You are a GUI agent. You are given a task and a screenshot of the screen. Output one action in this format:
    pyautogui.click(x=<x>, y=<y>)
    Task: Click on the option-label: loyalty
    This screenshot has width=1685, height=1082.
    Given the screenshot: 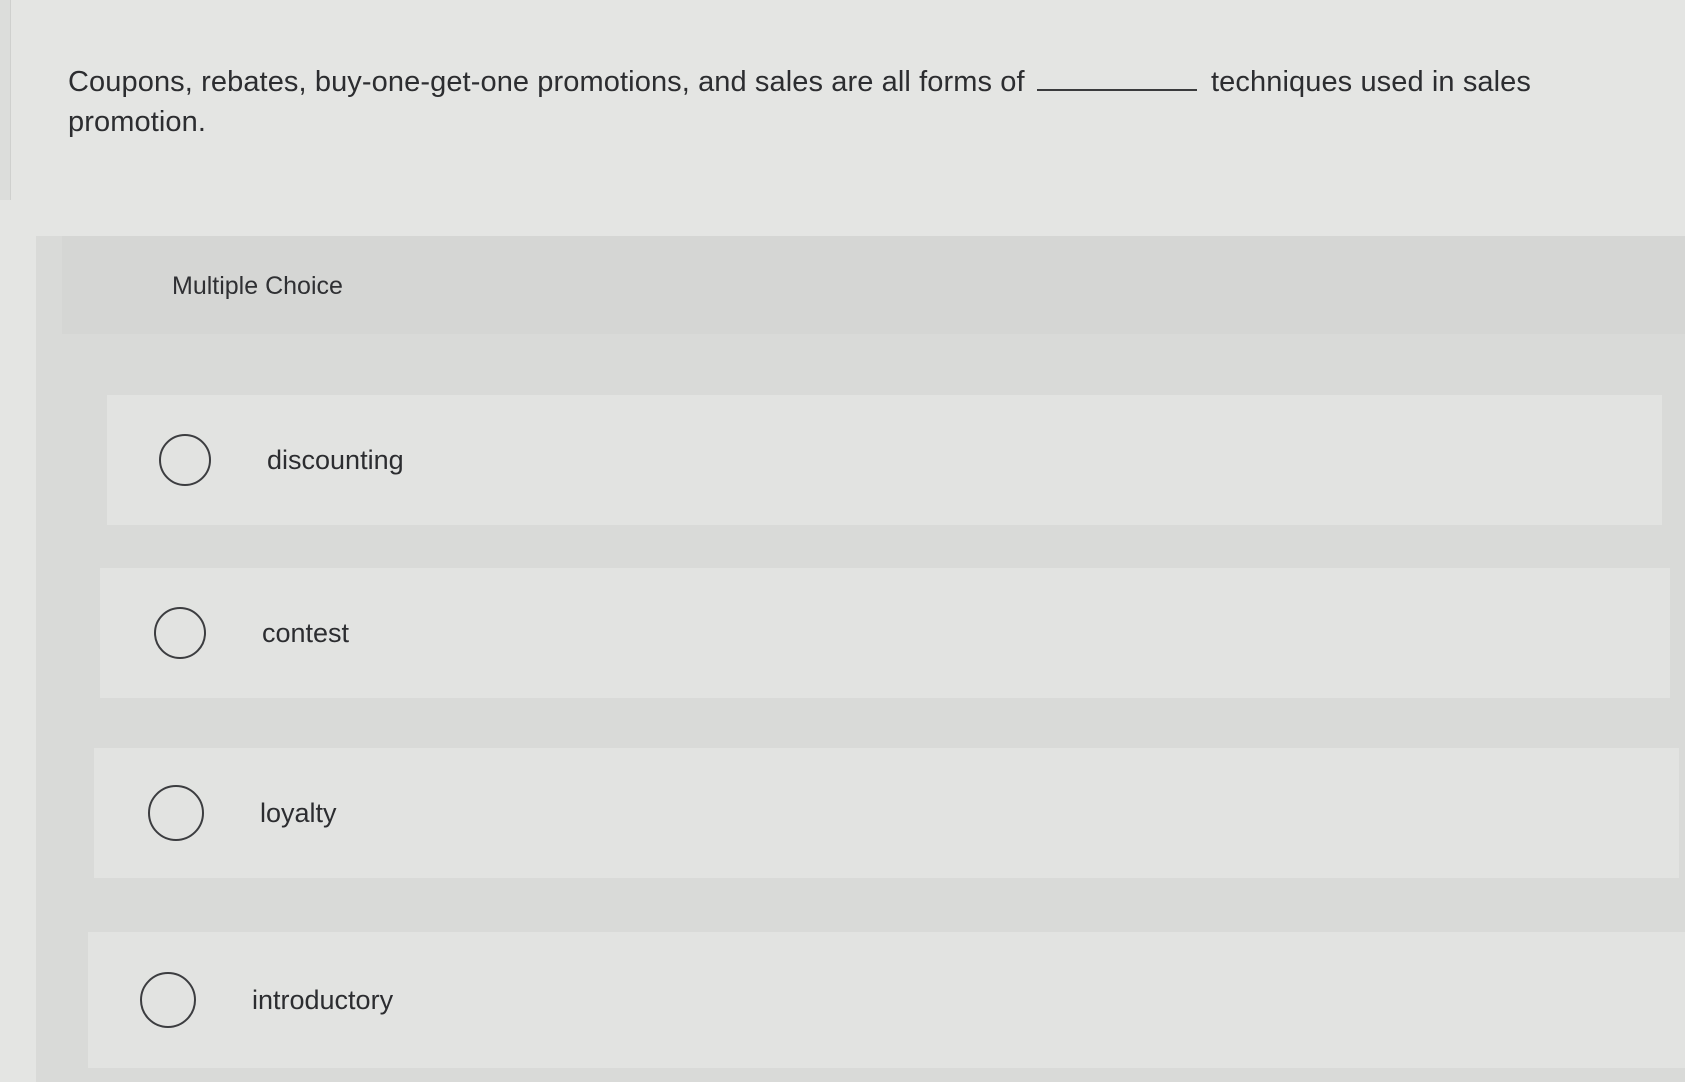 What is the action you would take?
    pyautogui.click(x=298, y=812)
    